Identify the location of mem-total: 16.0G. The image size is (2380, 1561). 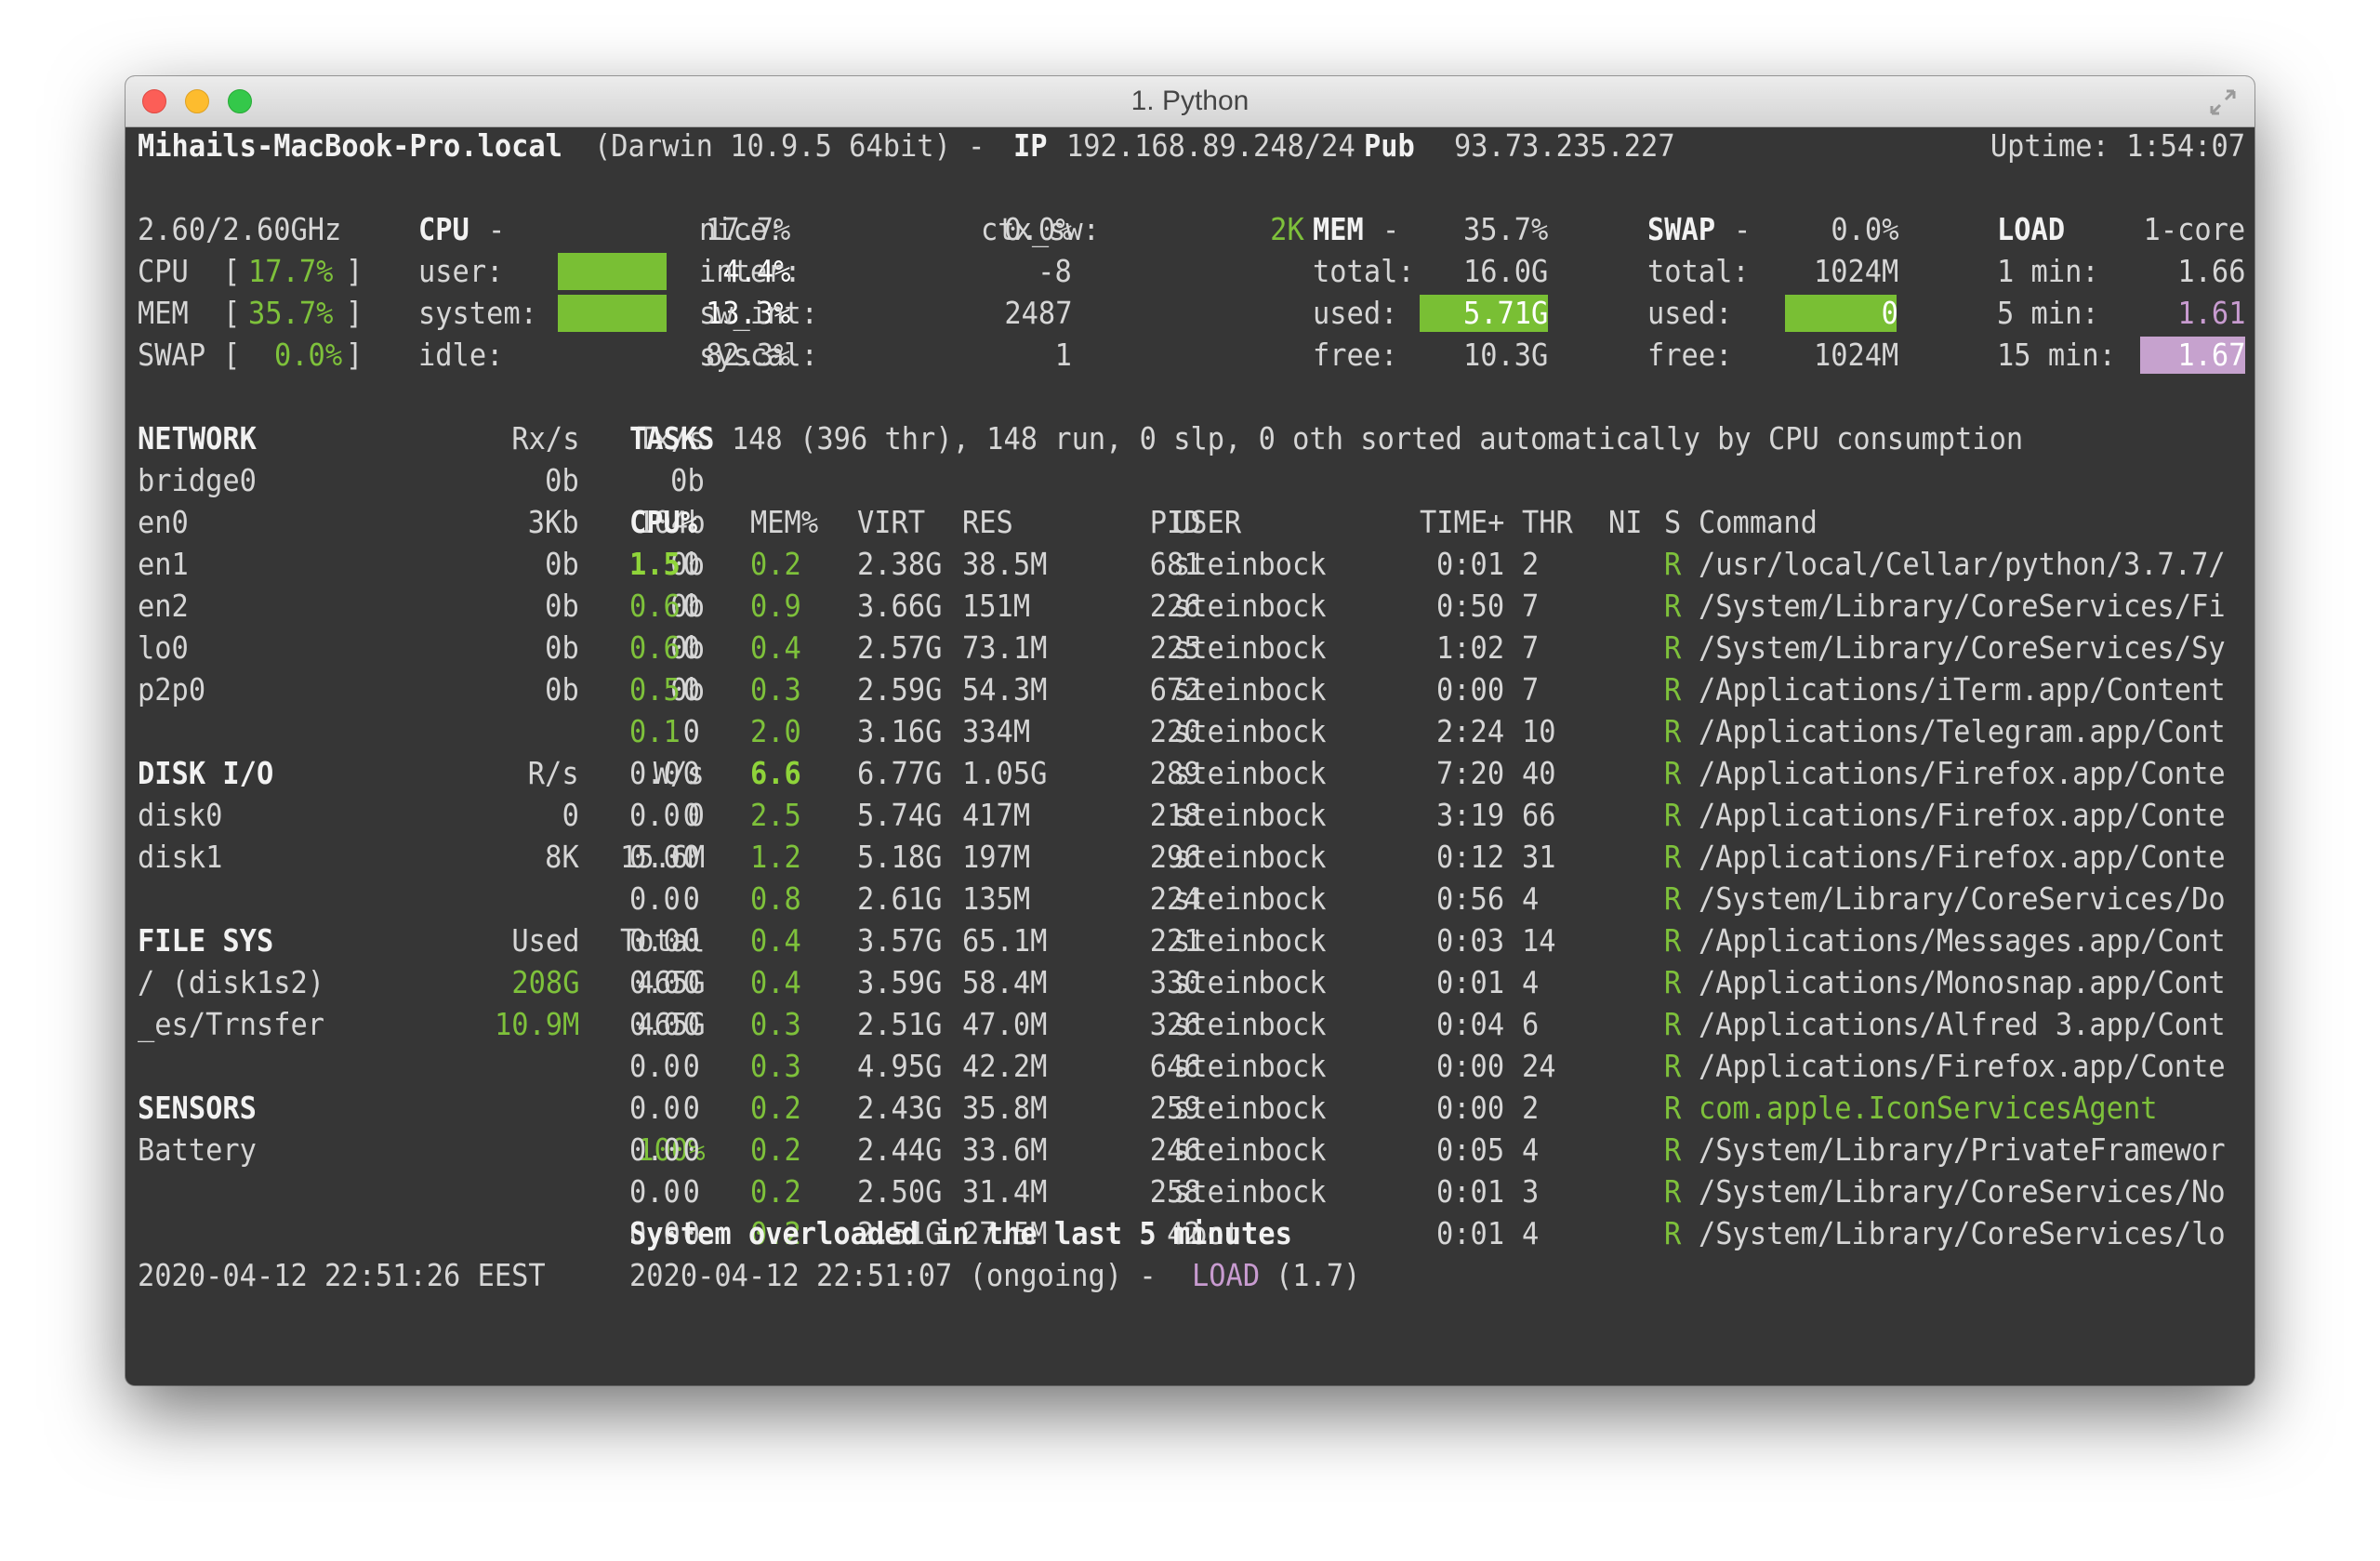
(1505, 271).